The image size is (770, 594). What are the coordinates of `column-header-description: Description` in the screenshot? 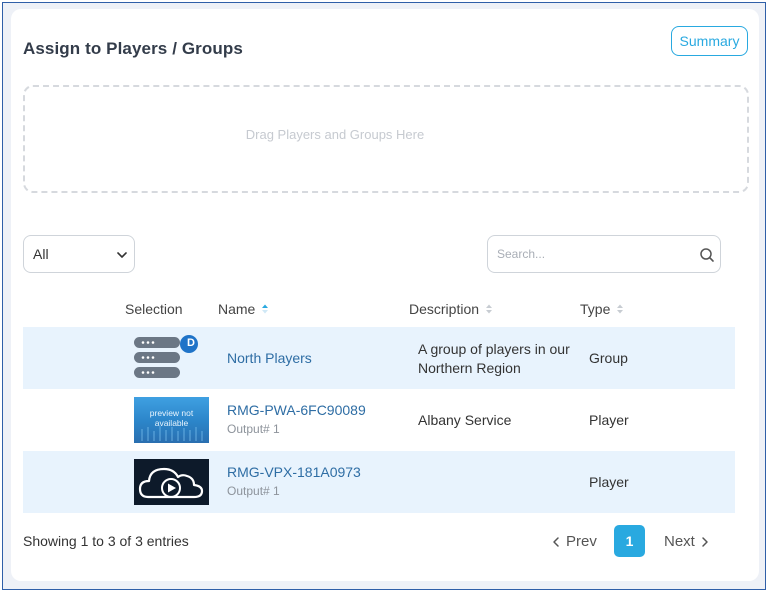 It's located at (451, 309).